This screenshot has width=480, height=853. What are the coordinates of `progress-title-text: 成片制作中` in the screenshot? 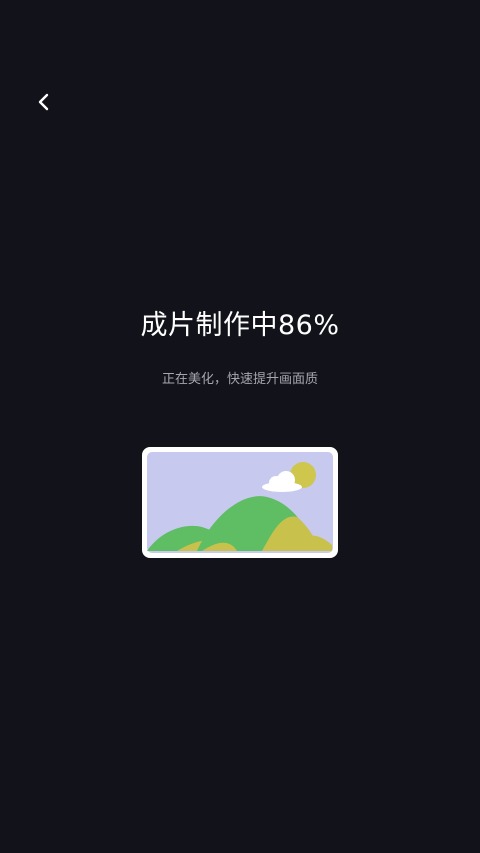 It's located at (209, 325).